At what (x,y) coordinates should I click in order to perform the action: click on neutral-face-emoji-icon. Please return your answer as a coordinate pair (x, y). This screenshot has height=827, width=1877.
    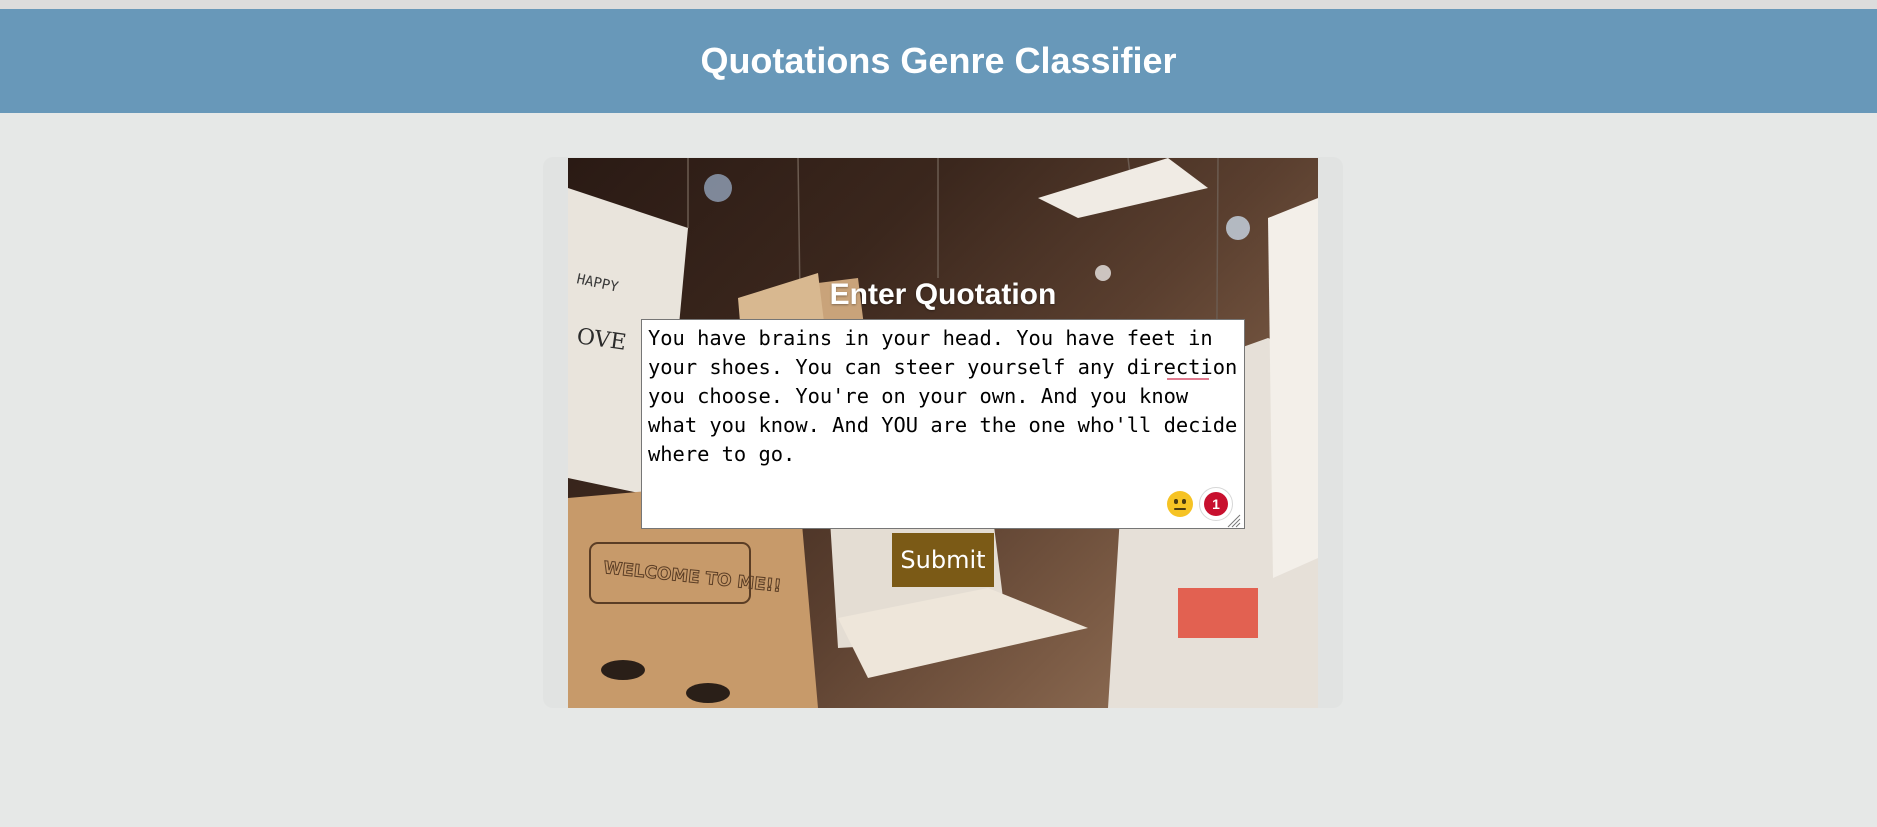
    Looking at the image, I should click on (1180, 504).